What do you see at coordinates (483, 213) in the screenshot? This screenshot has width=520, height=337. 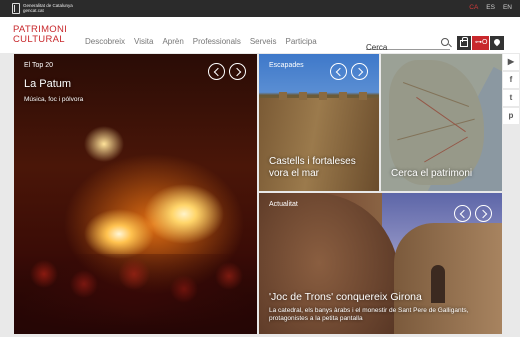 I see `actualitat-next-arrow-icon` at bounding box center [483, 213].